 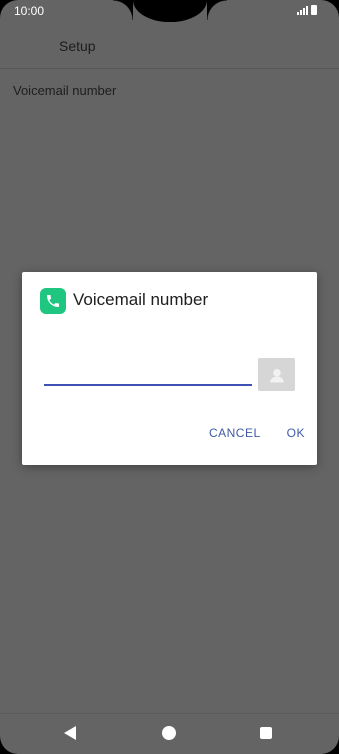 What do you see at coordinates (70, 733) in the screenshot?
I see `back-triangle-icon` at bounding box center [70, 733].